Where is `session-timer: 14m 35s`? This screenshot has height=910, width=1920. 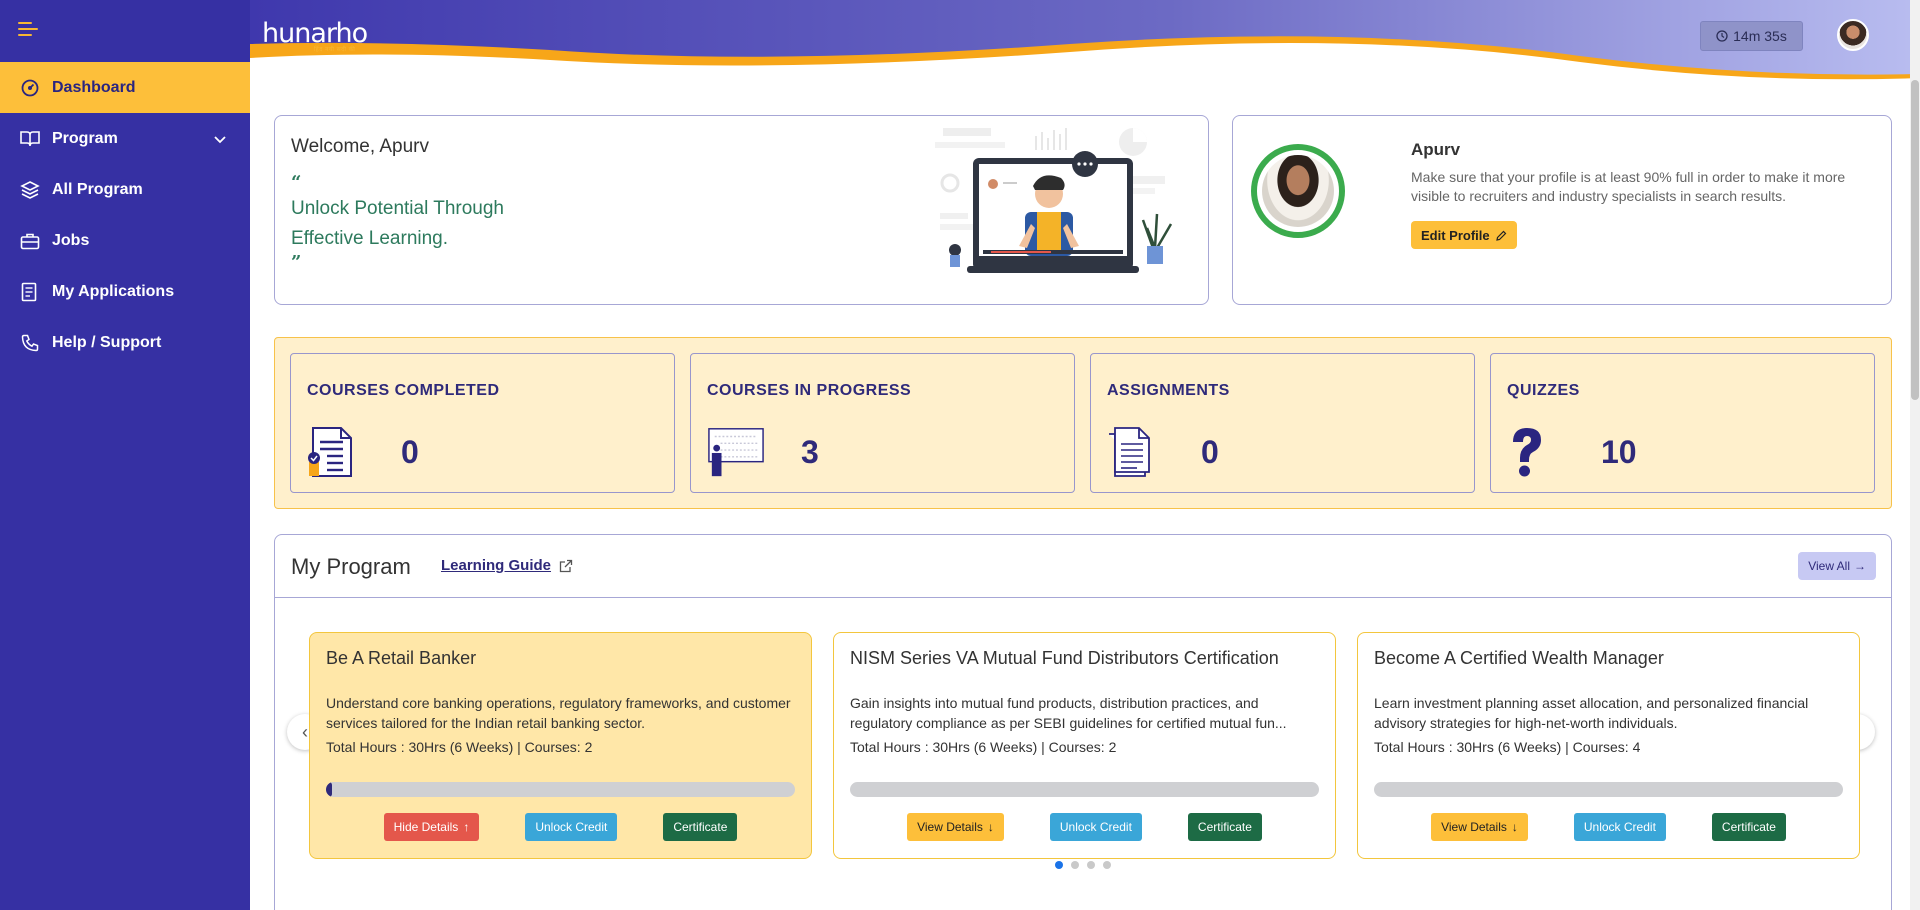 session-timer: 14m 35s is located at coordinates (1751, 36).